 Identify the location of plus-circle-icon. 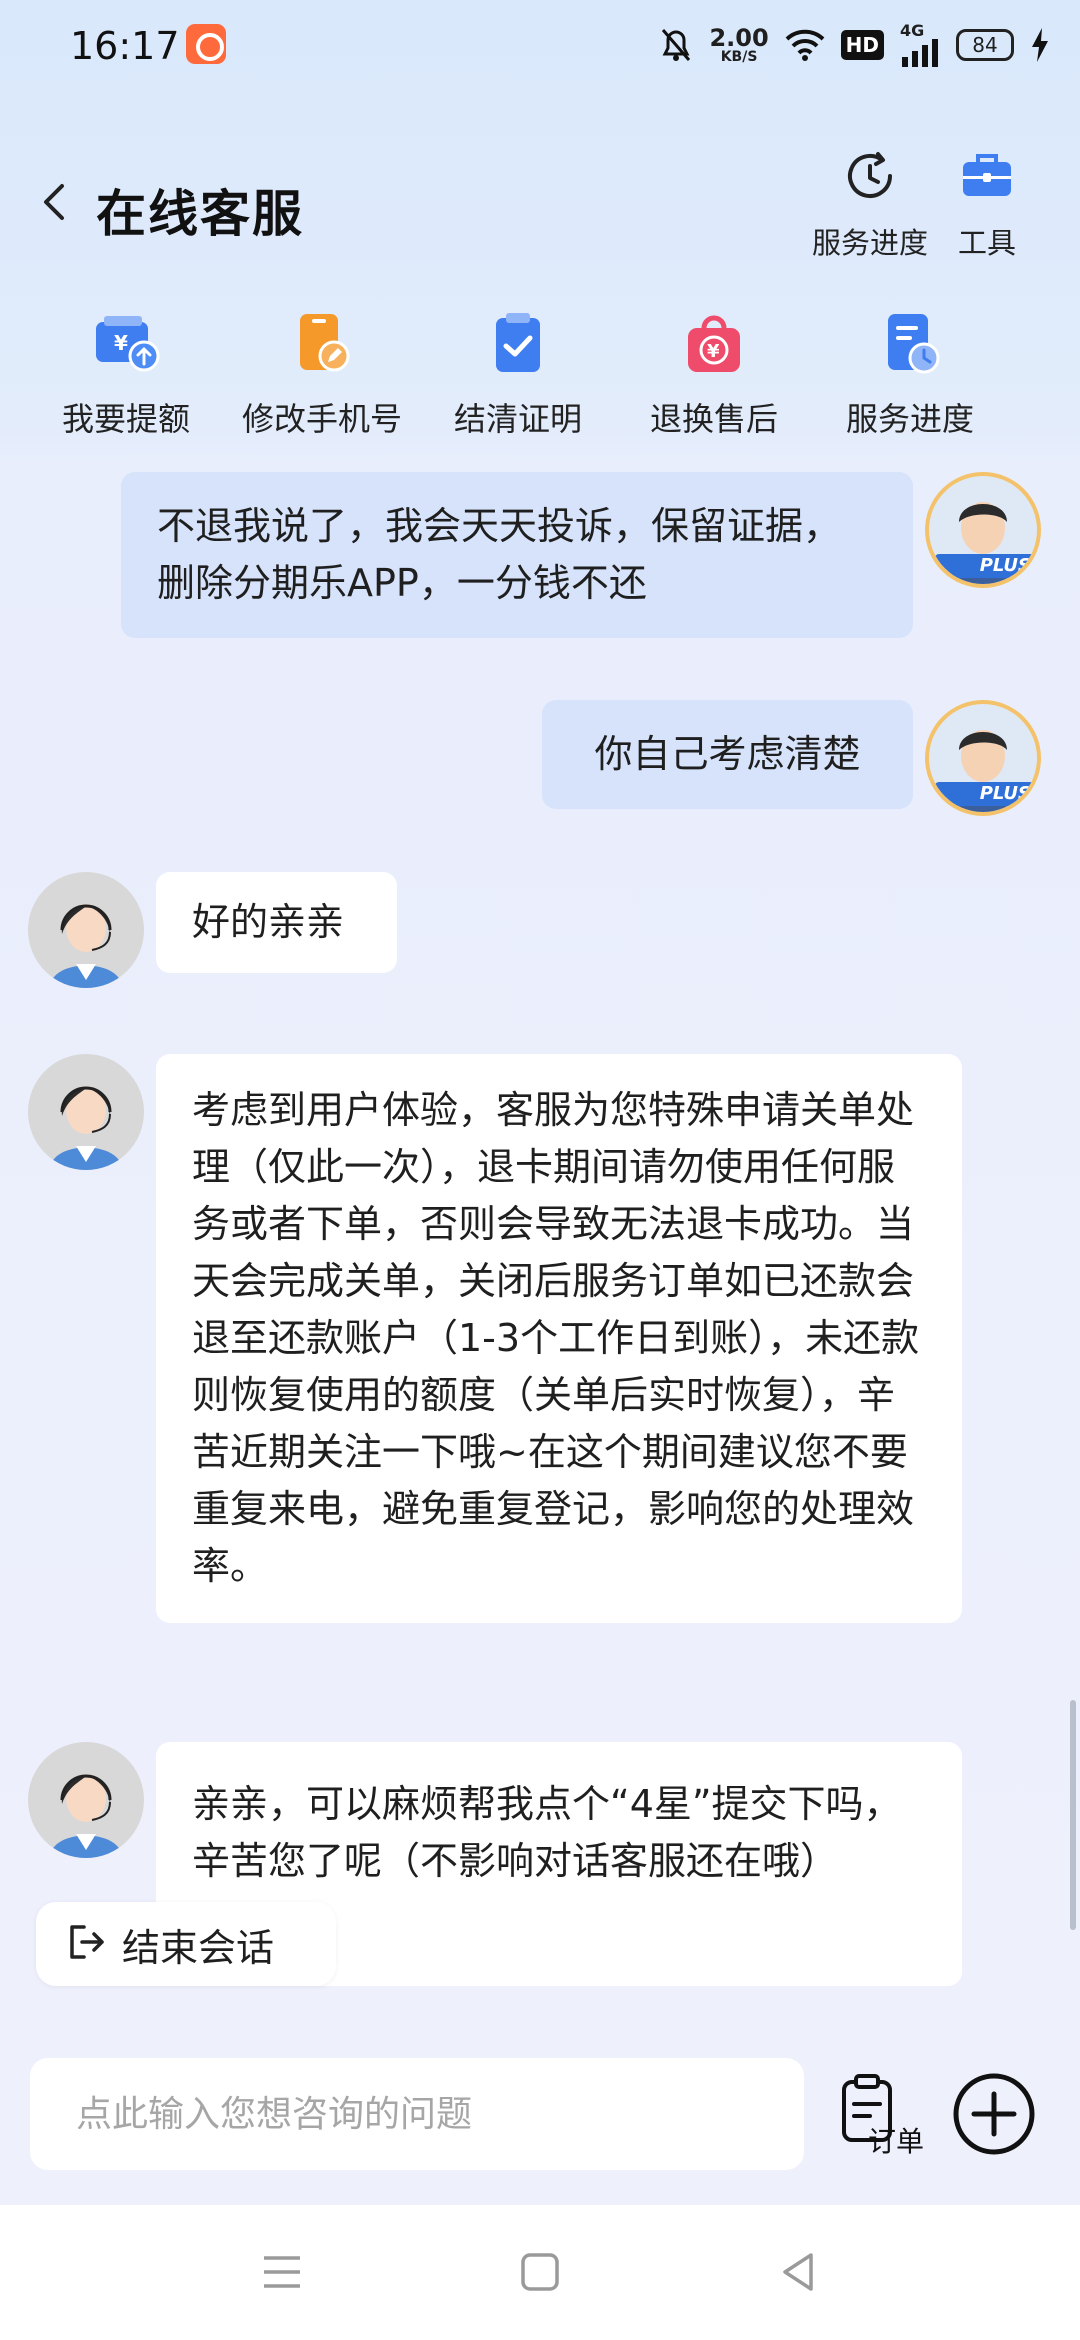
(994, 2116).